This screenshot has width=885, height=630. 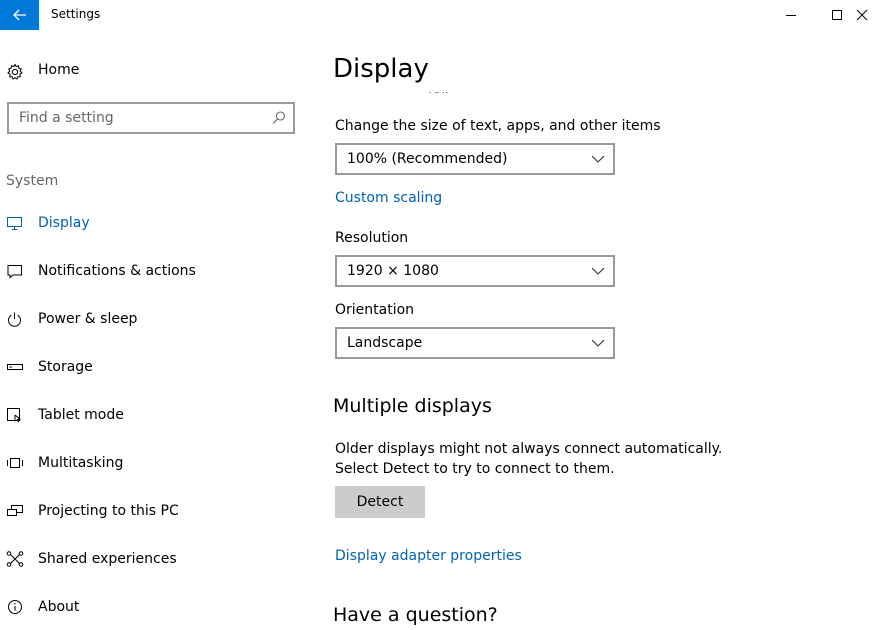 I want to click on detect-button: Detect, so click(x=380, y=502).